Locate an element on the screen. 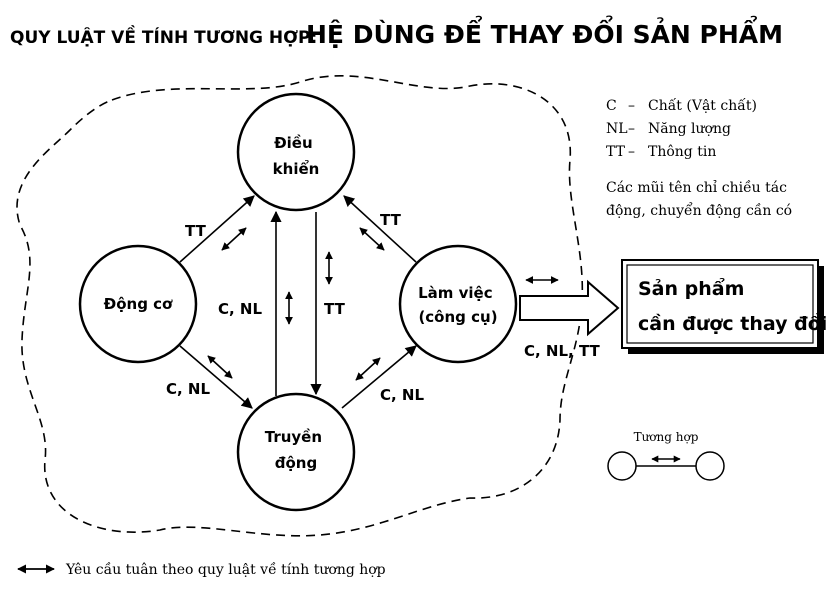 This screenshot has height=590, width=837. label-output: C, NL, TT is located at coordinates (562, 351).